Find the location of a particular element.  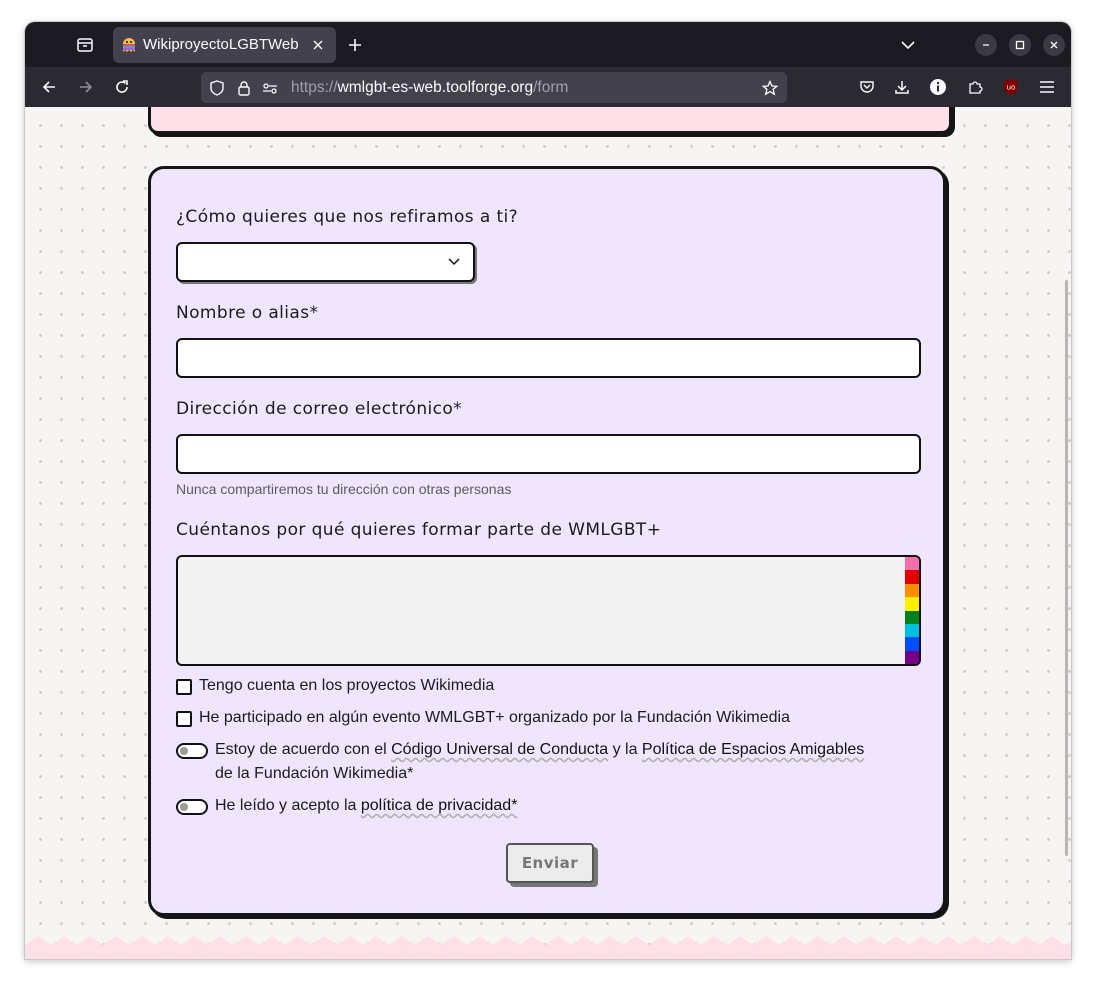

back-icon is located at coordinates (49, 87).